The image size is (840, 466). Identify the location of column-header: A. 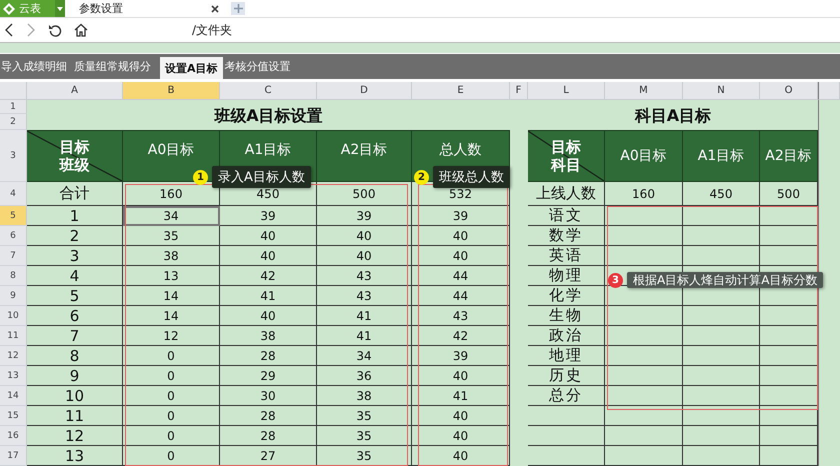
(75, 91).